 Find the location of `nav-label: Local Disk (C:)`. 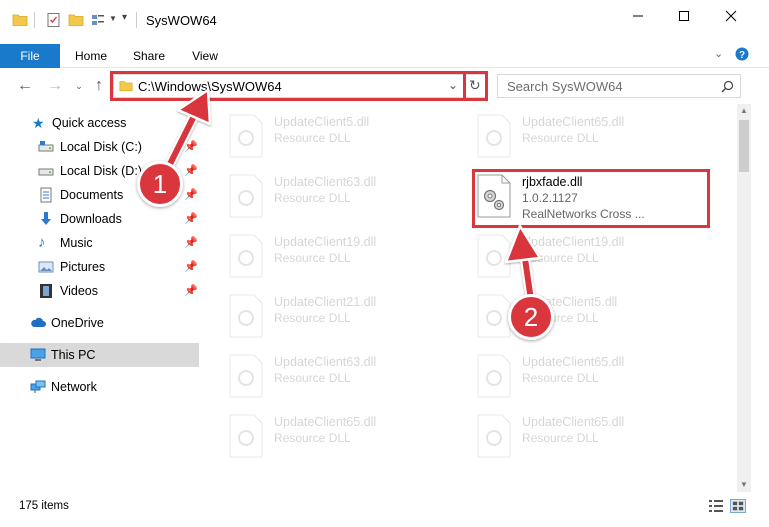

nav-label: Local Disk (C:) is located at coordinates (101, 147).